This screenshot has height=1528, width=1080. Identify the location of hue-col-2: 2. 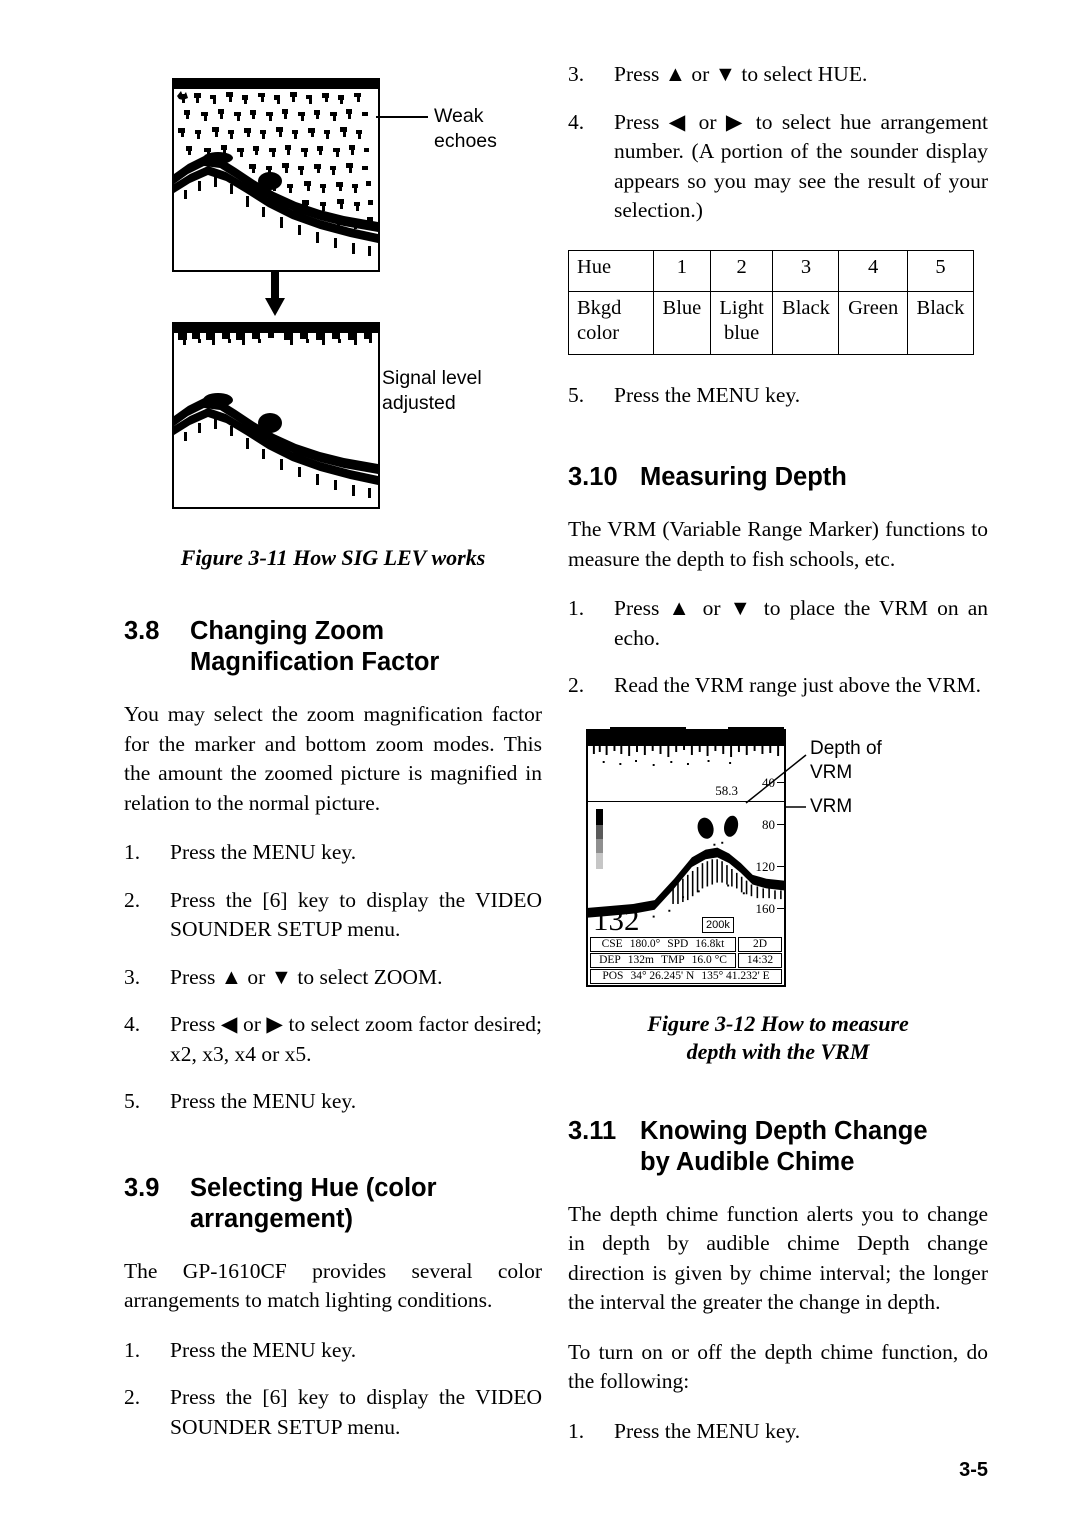
(741, 270).